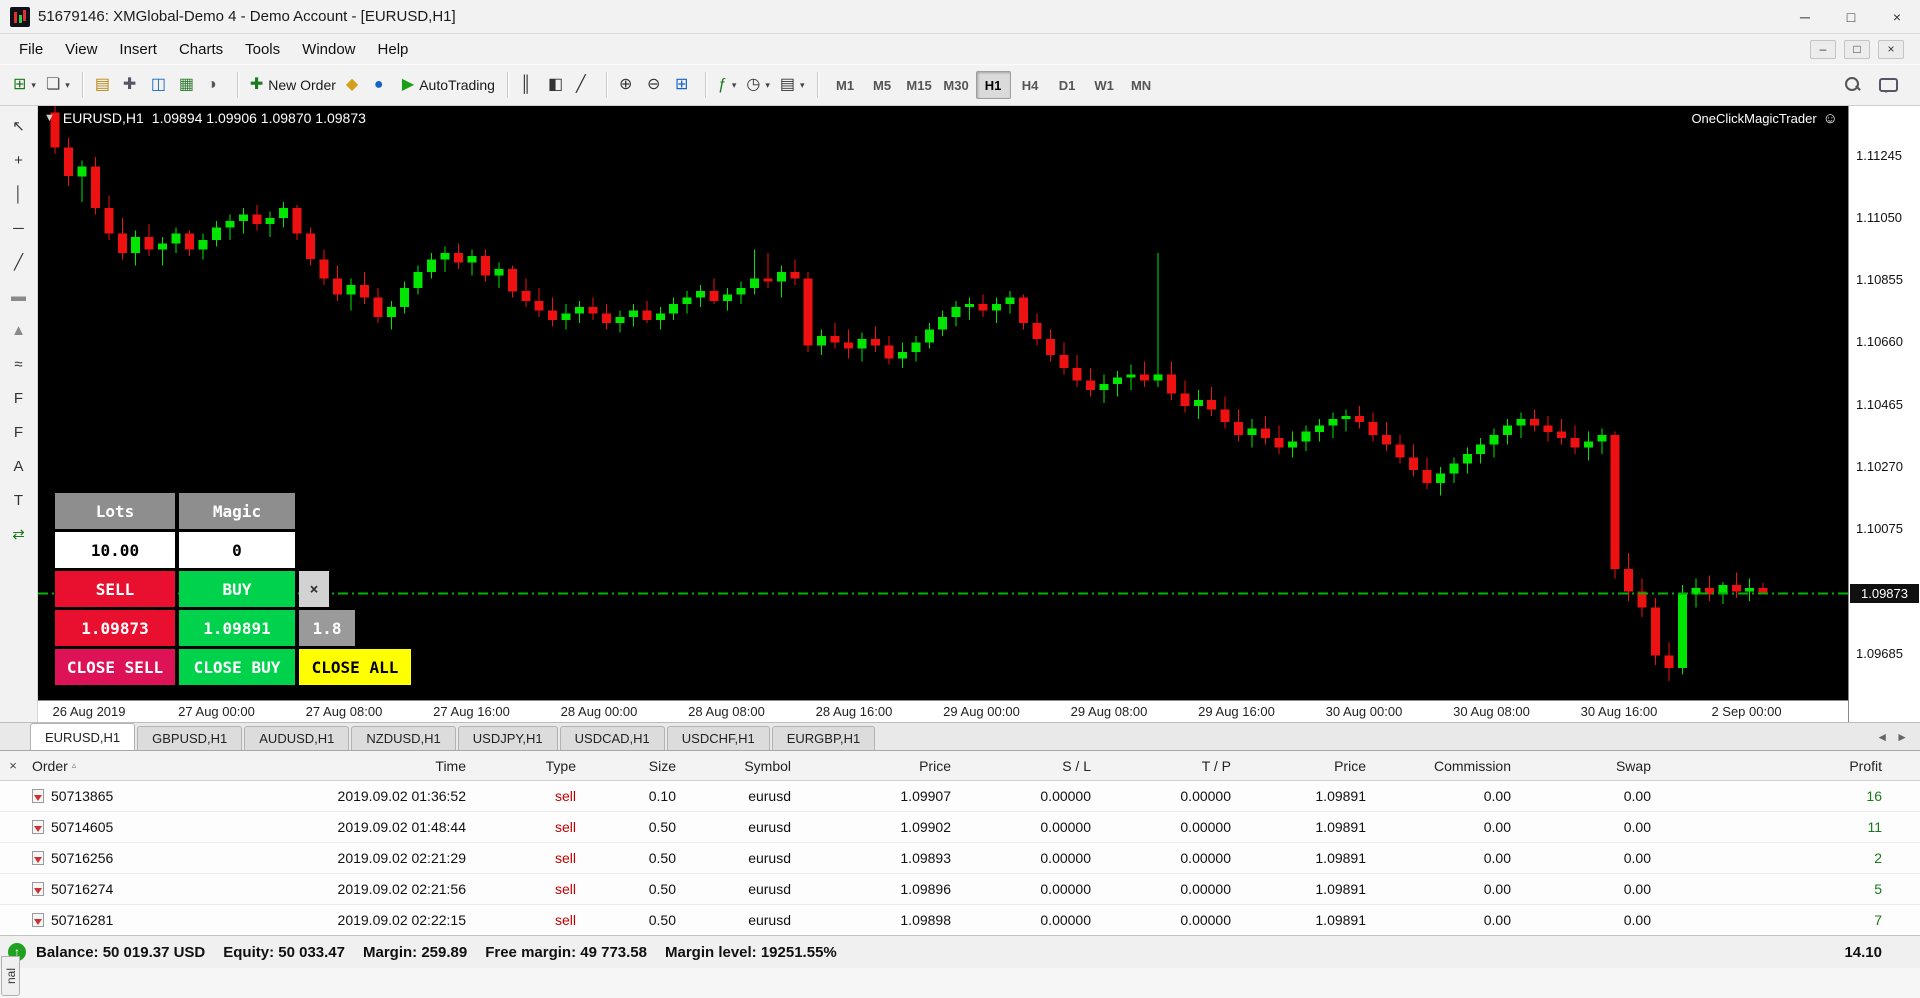  Describe the element at coordinates (1789, 765) in the screenshot. I see `col-profit: Profit` at that location.